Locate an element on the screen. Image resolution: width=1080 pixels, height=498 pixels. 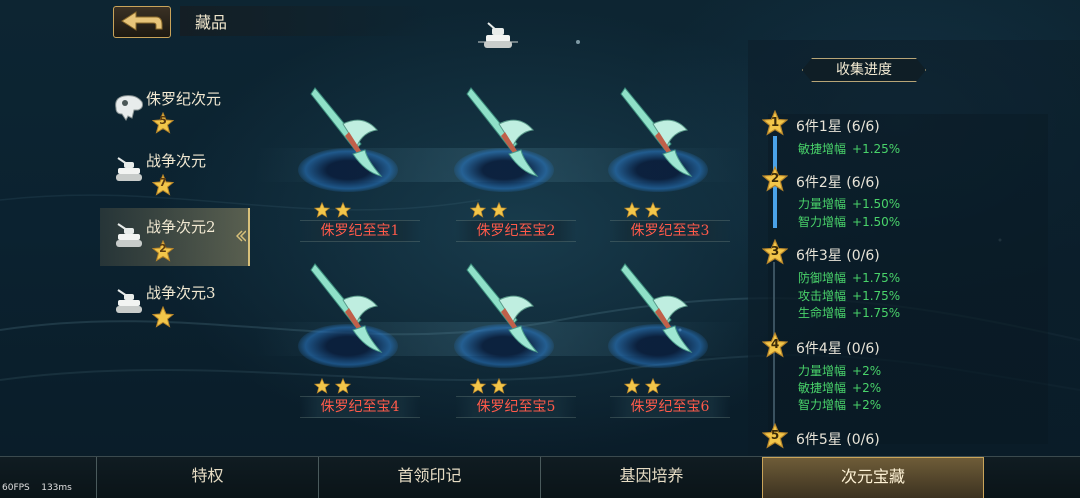
tier-star: 3 is located at coordinates (775, 251).